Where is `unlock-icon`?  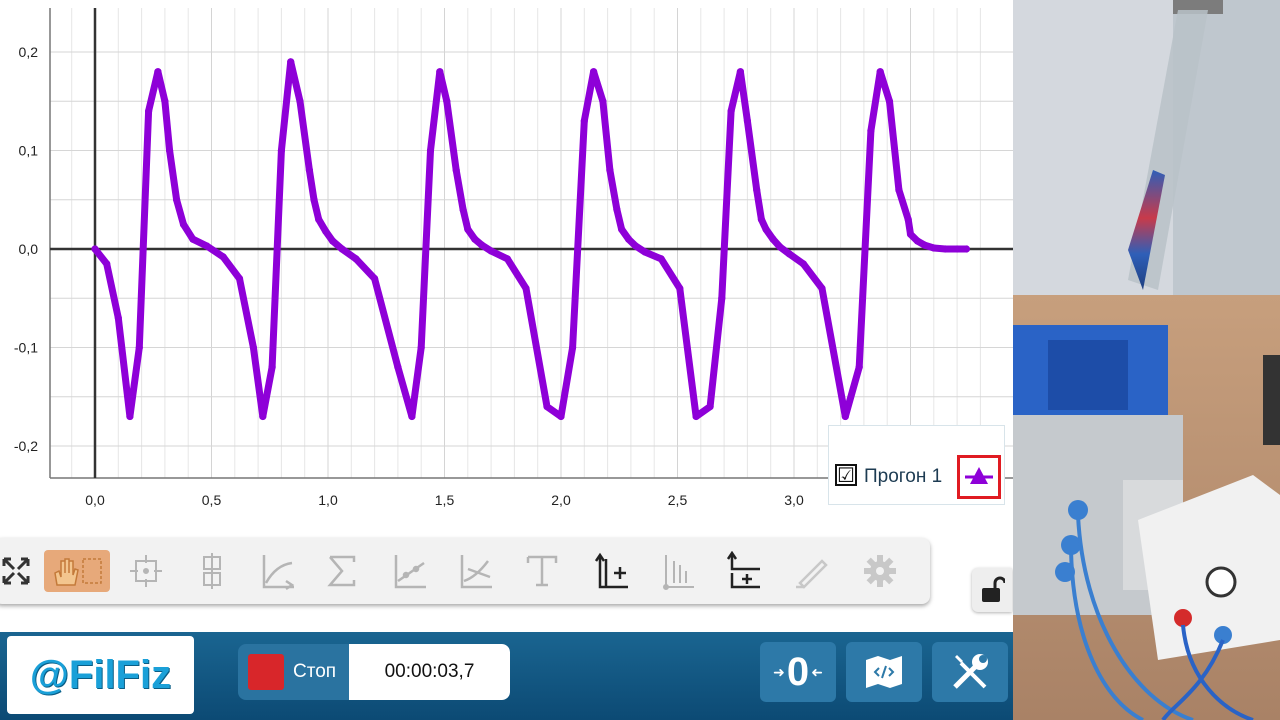
unlock-icon is located at coordinates (993, 589).